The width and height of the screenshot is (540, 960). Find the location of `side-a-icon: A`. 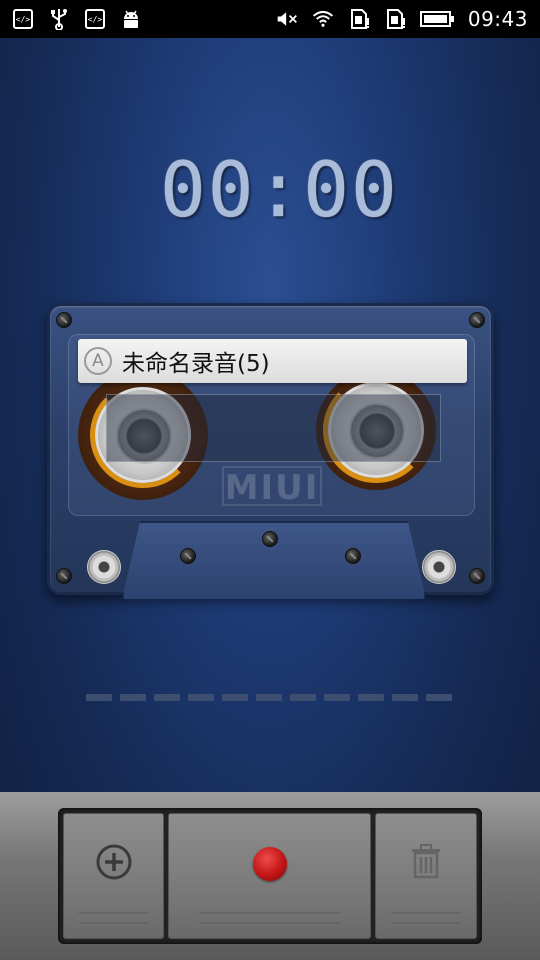

side-a-icon: A is located at coordinates (98, 361).